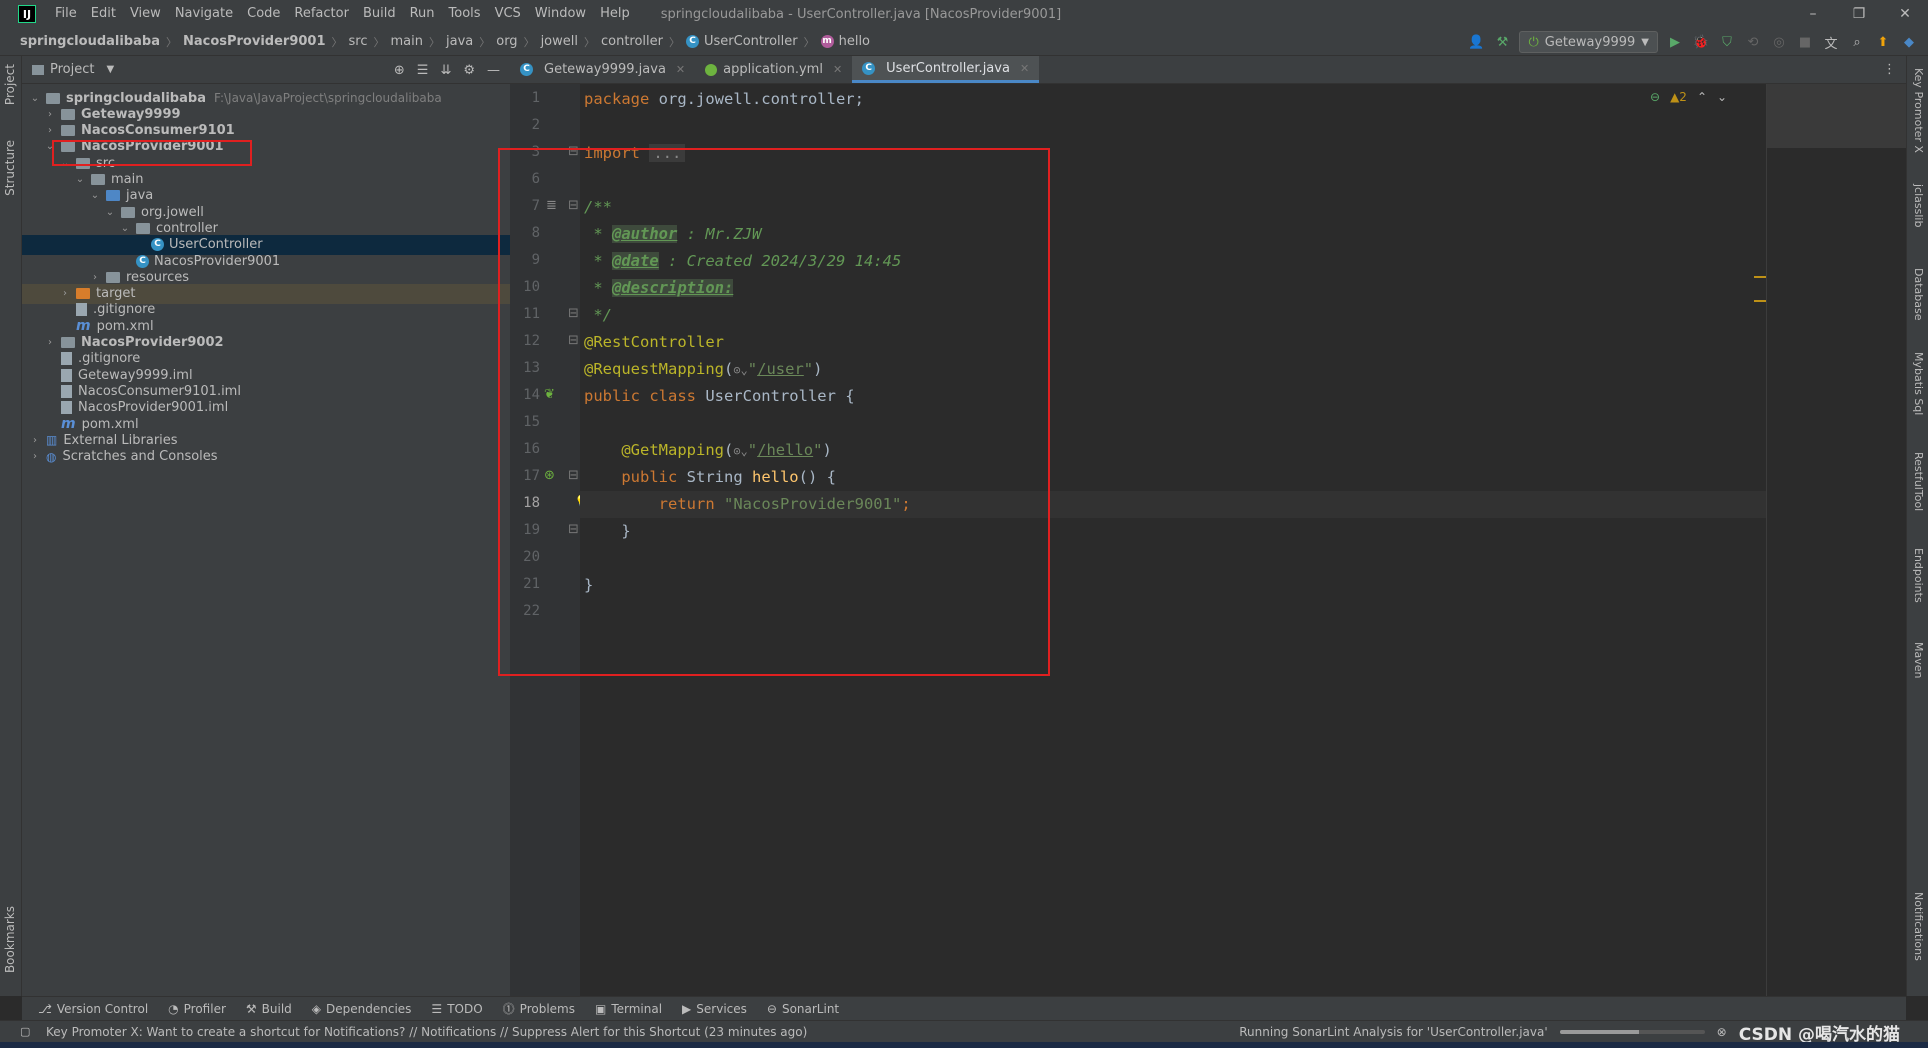 The height and width of the screenshot is (1048, 1928). I want to click on main-toolbar: 👤 ⚒ ⏻ Geteway9999 ▼ ▶ 🐞 ⛉ ⟲ ◎ ■ 文 ⌕ ⬆ ◆, so click(1697, 42).